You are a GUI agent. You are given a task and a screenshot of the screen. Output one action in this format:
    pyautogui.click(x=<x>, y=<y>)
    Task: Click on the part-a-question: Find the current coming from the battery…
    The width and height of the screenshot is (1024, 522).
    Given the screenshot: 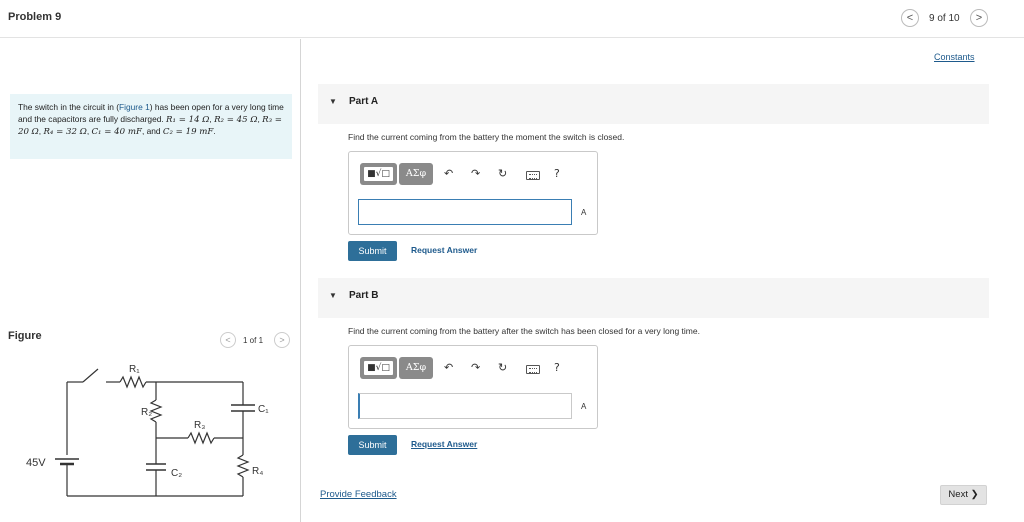 What is the action you would take?
    pyautogui.click(x=486, y=137)
    